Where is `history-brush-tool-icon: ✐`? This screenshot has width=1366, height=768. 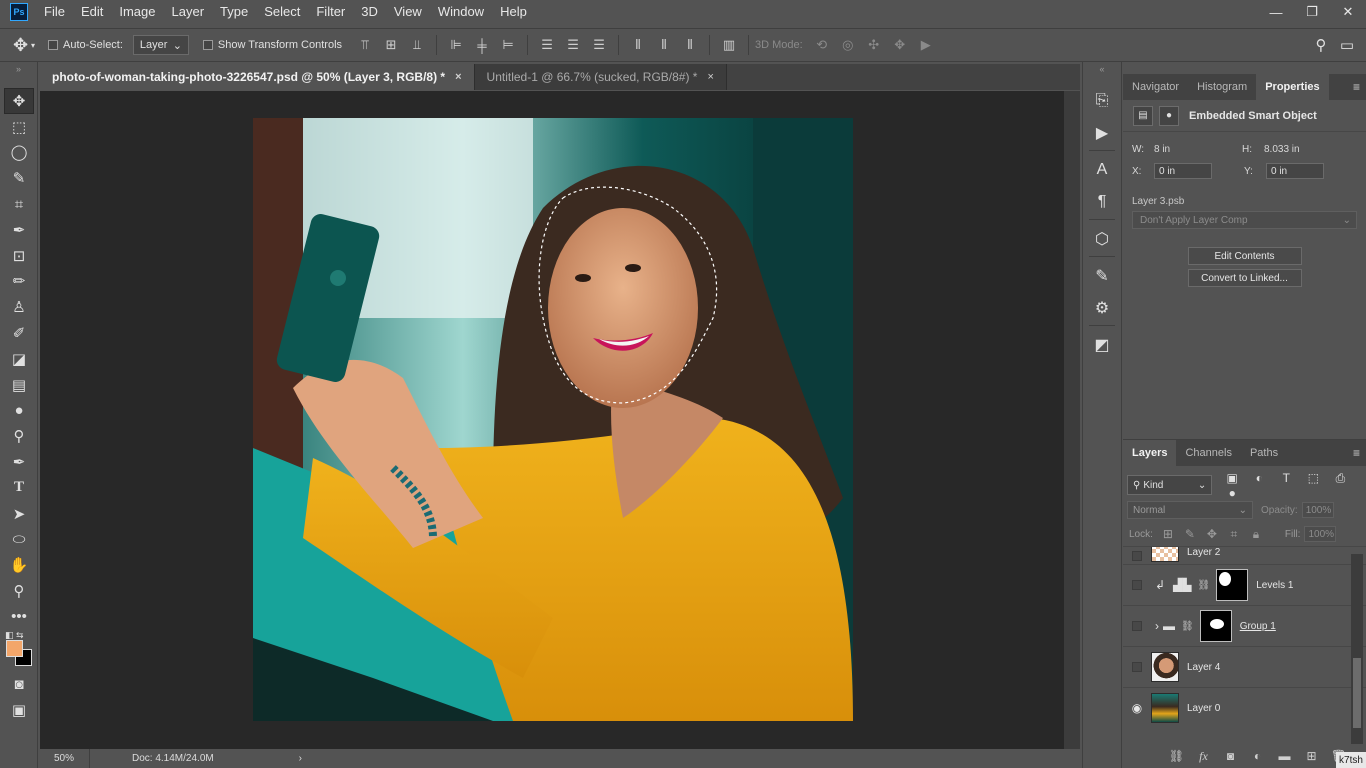 history-brush-tool-icon: ✐ is located at coordinates (19, 333).